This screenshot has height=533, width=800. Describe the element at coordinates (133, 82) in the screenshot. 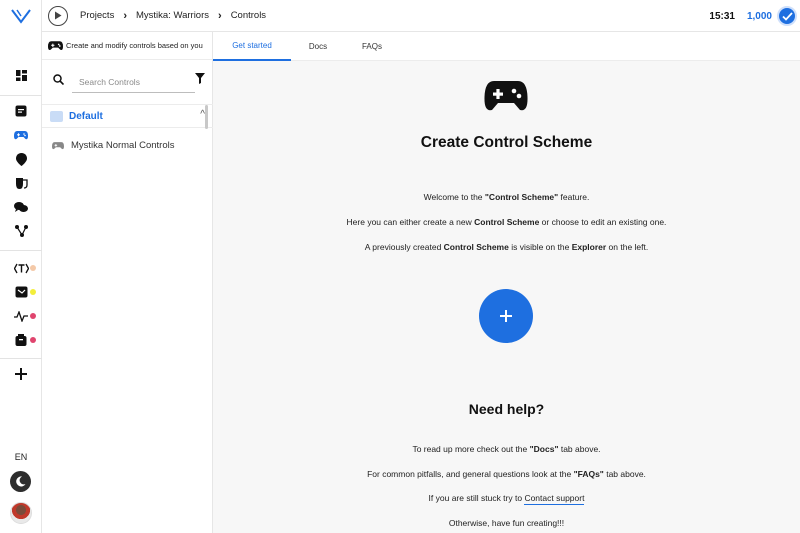

I see `search-input` at that location.